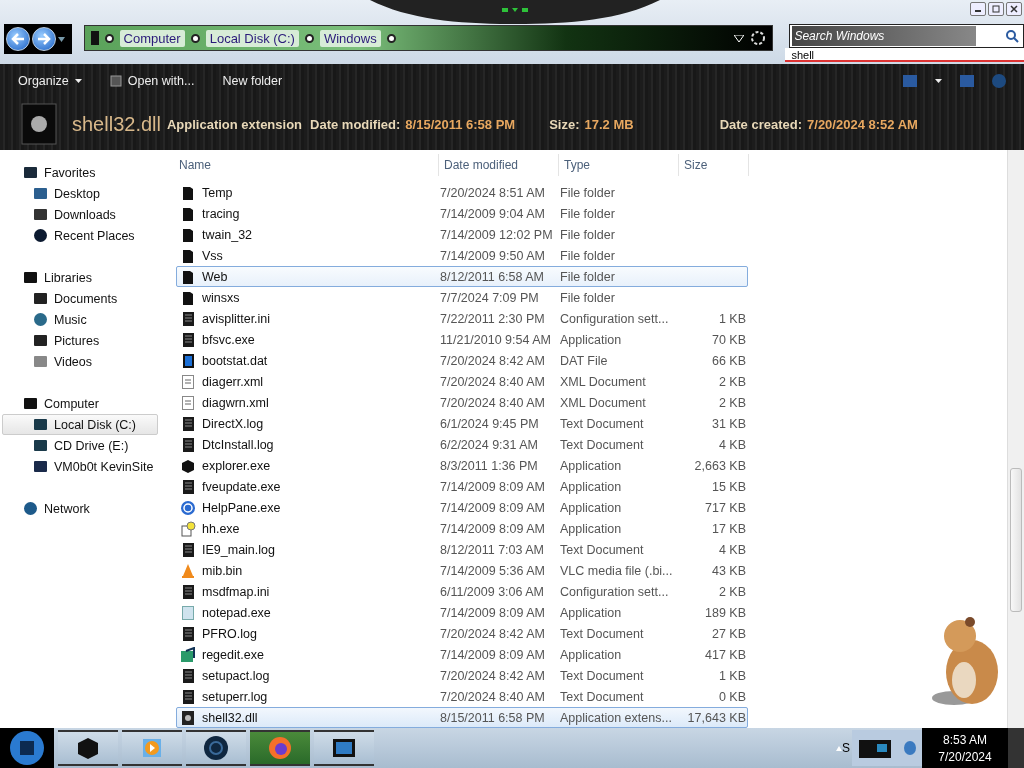  I want to click on file-row: setupact.log 7/20/2024 8:42 AM Text Document 1 KB, so click(462, 675).